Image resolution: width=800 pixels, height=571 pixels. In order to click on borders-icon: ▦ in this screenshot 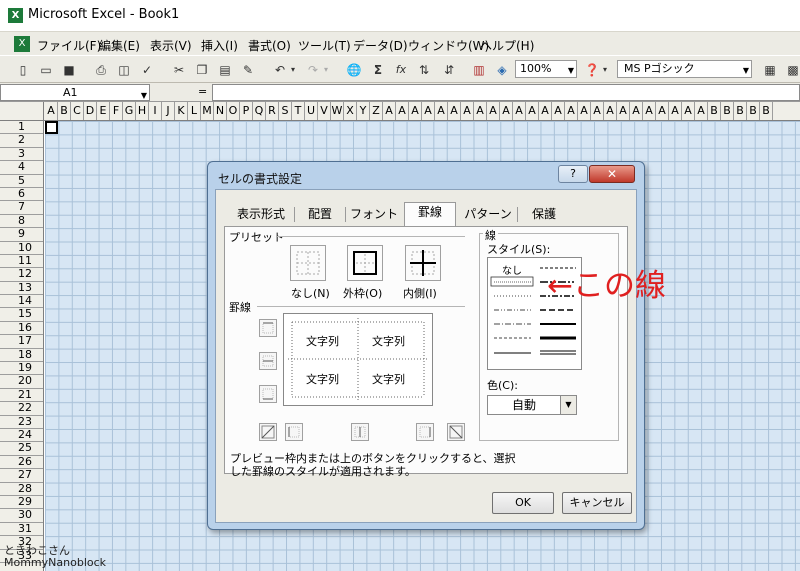, I will do `click(770, 70)`.